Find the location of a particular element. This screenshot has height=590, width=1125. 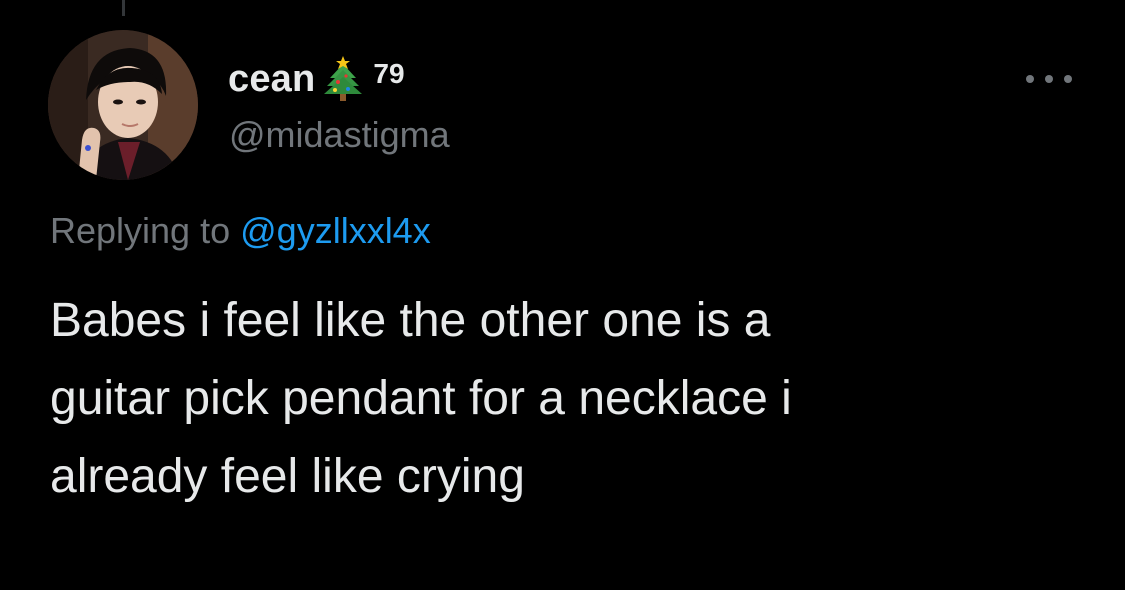

author-name-row: cean 79 is located at coordinates (316, 79).